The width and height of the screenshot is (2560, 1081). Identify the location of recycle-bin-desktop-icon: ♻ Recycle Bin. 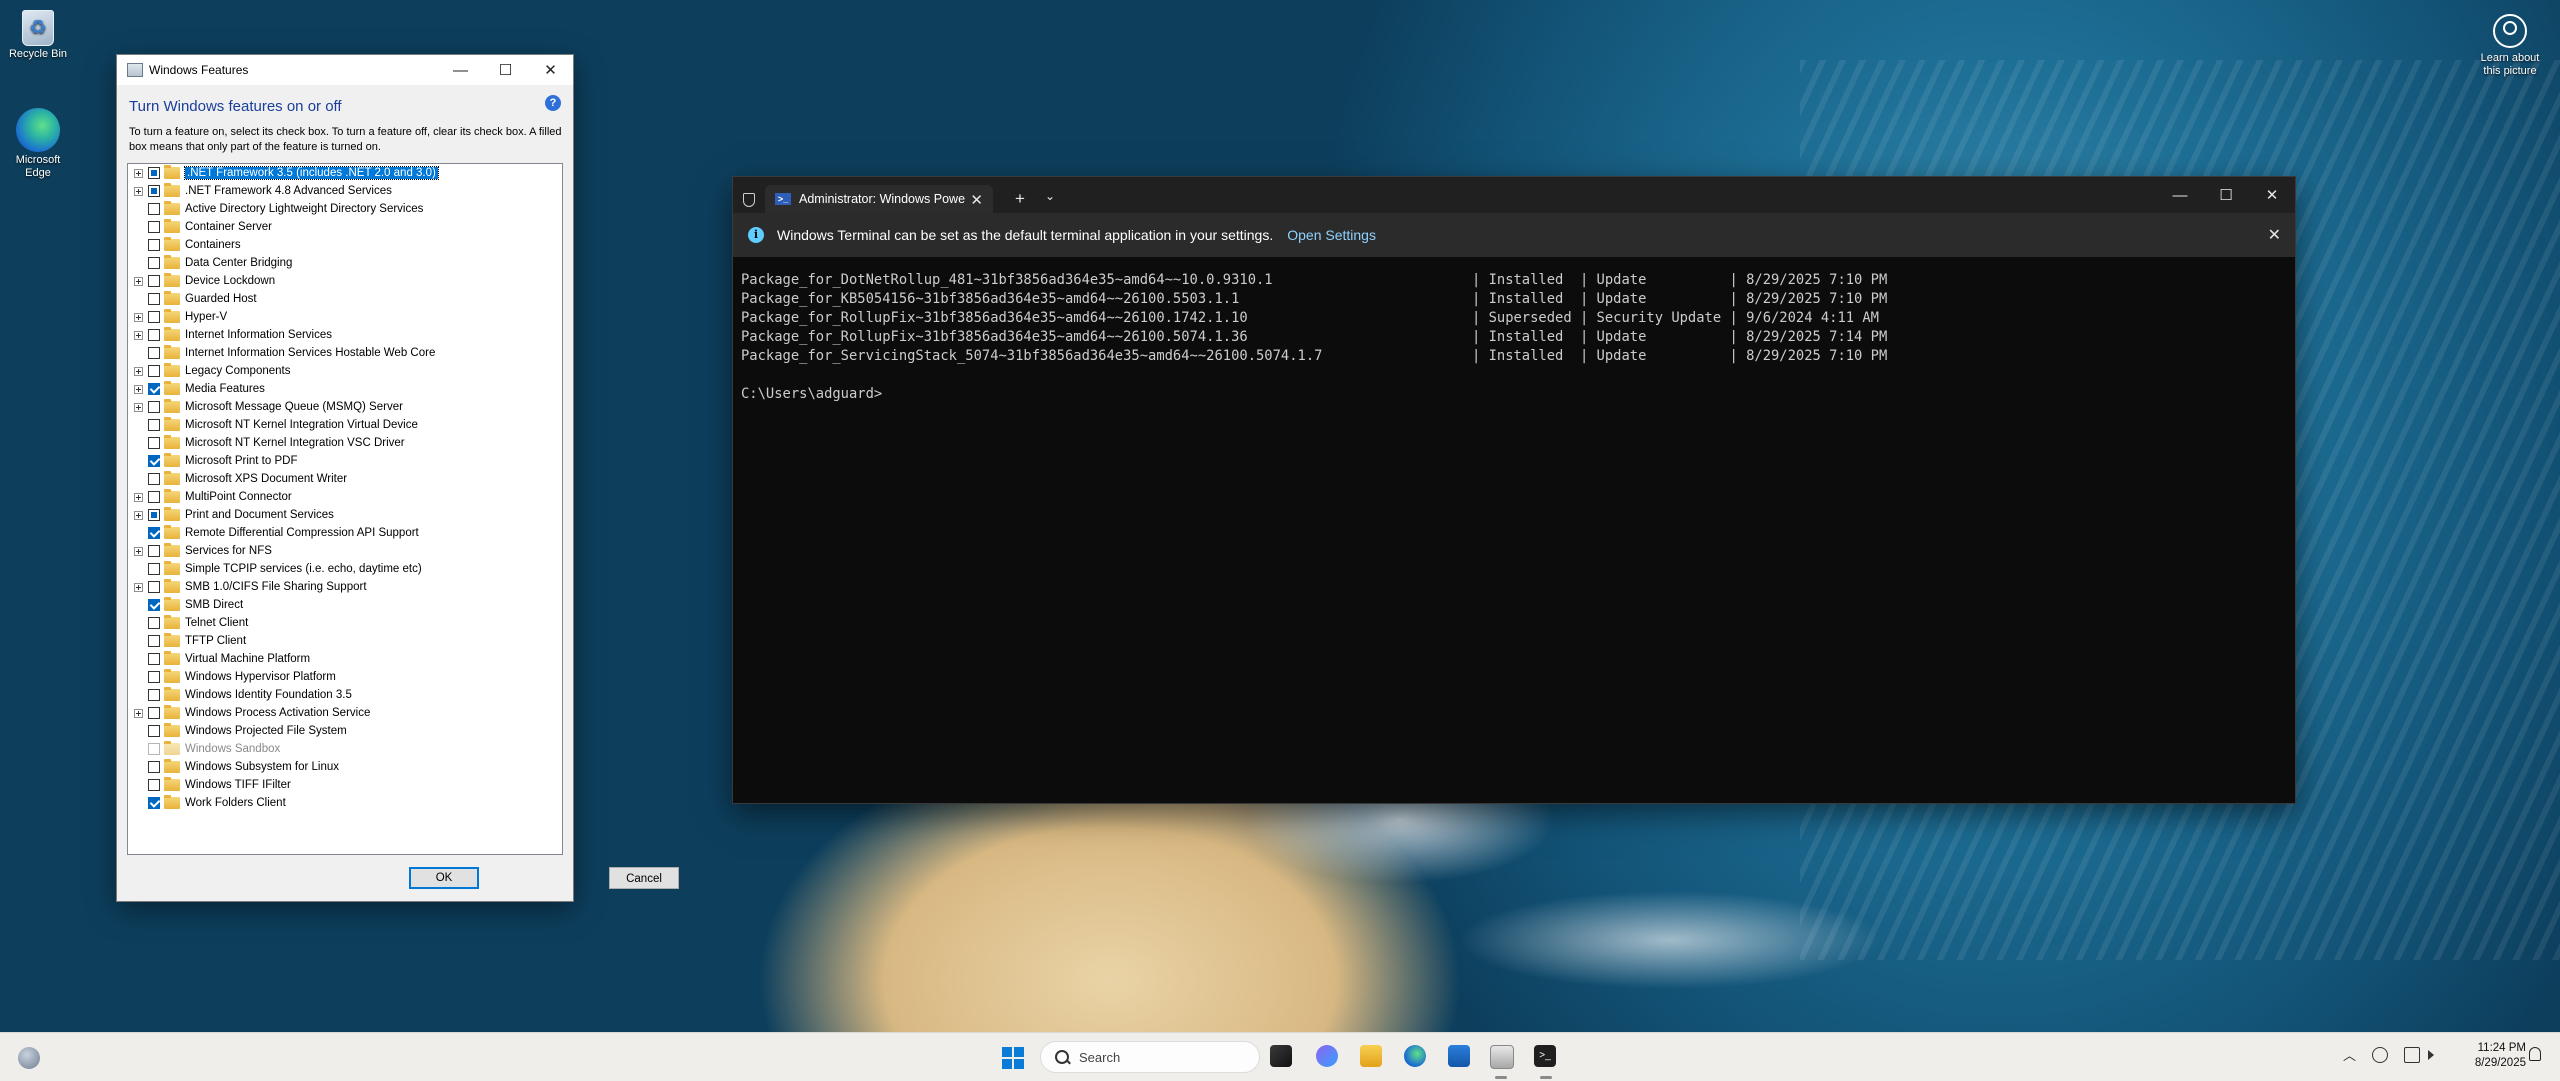
(38, 35).